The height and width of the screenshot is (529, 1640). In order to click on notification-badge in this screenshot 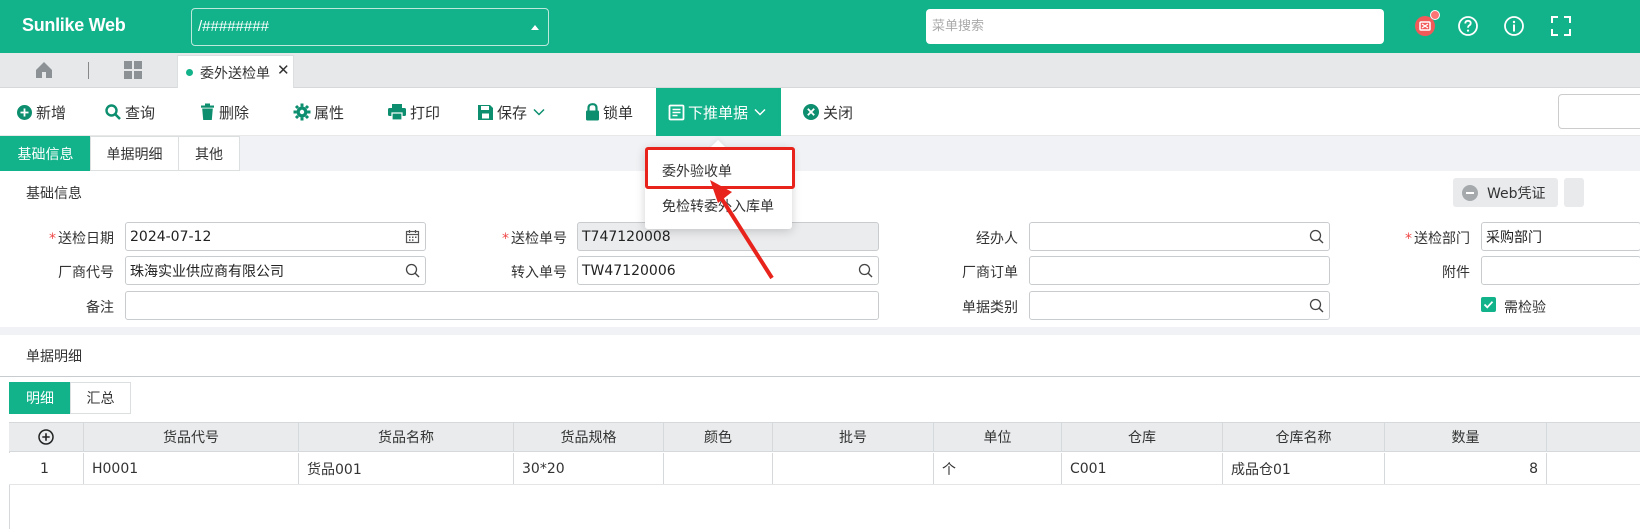, I will do `click(1435, 15)`.